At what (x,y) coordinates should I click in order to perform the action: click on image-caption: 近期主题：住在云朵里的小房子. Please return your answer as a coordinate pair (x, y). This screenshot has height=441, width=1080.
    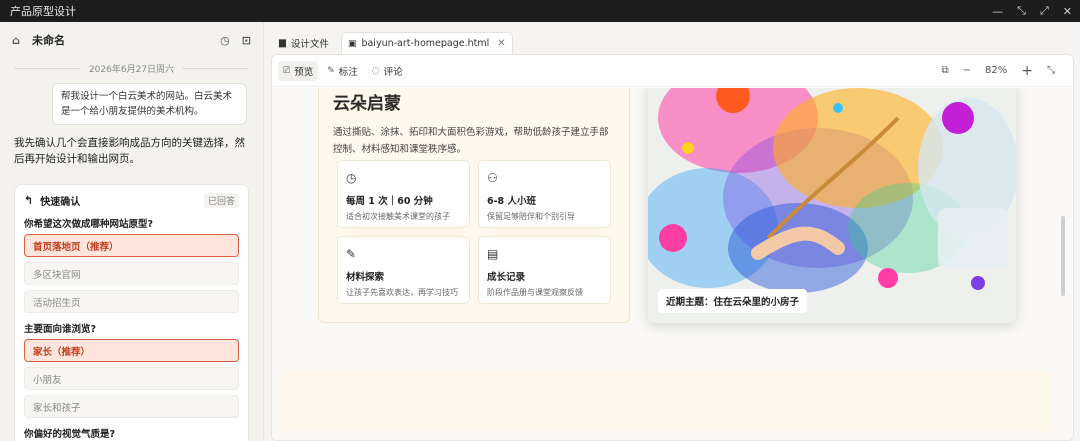
    Looking at the image, I should click on (733, 301).